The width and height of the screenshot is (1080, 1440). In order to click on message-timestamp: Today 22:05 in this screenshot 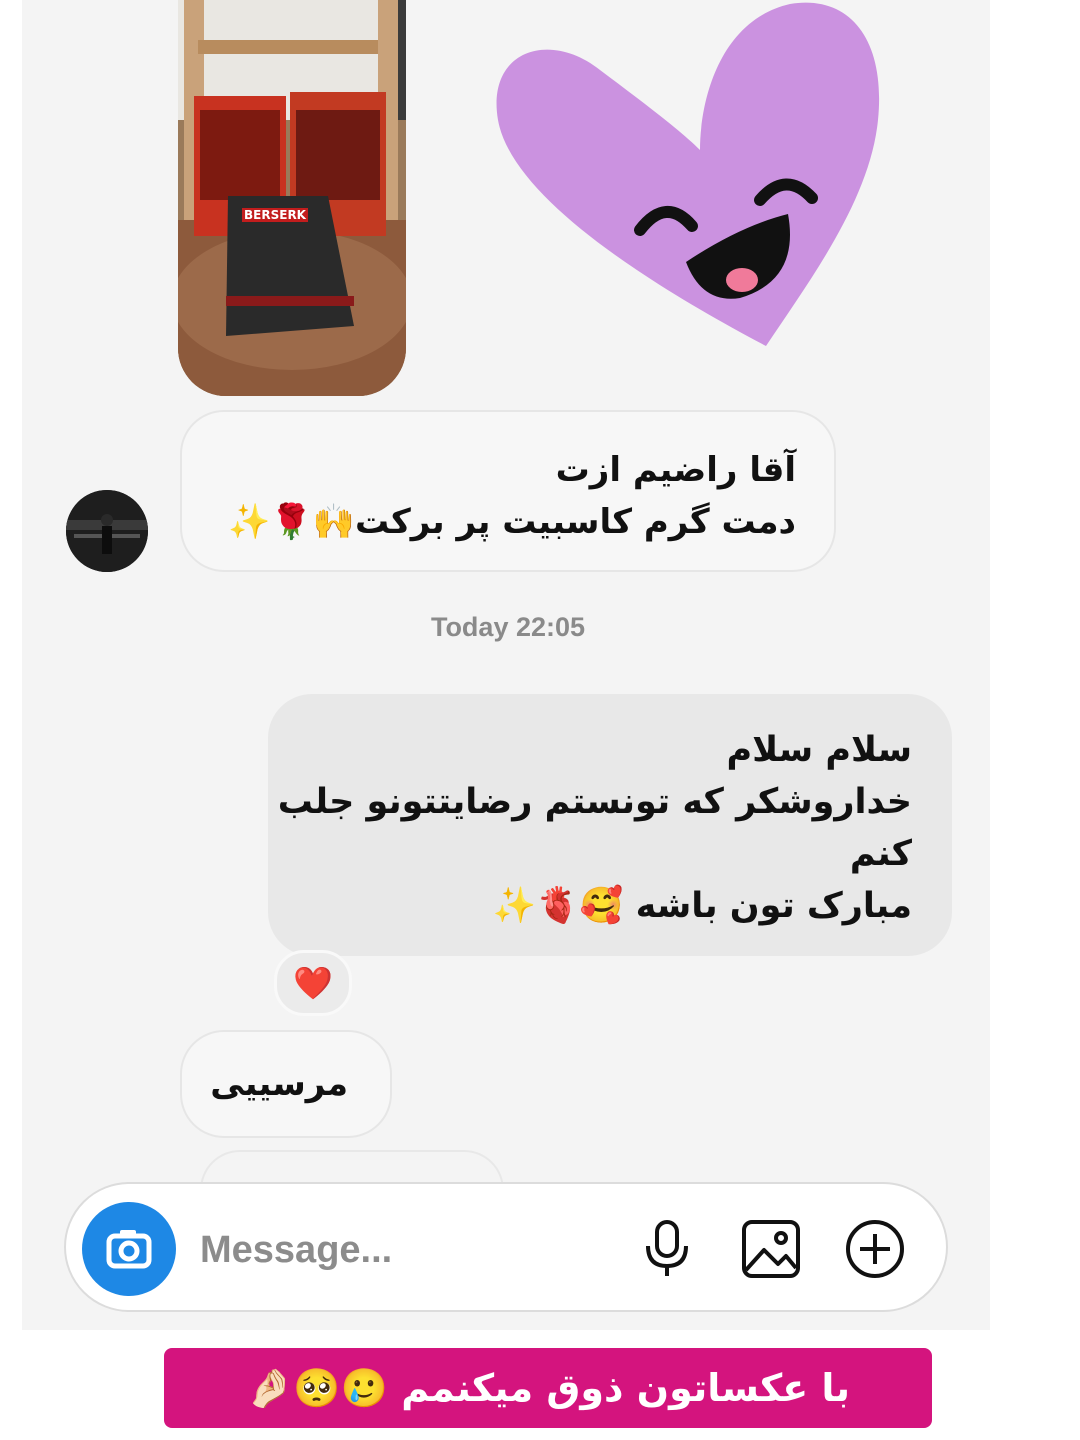, I will do `click(508, 627)`.